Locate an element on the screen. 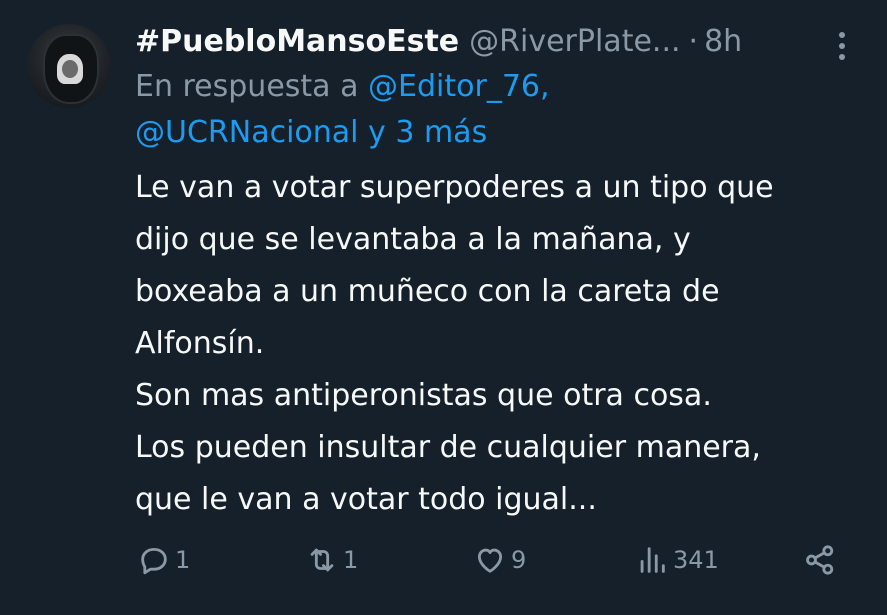  timestamp: 8h is located at coordinates (723, 41).